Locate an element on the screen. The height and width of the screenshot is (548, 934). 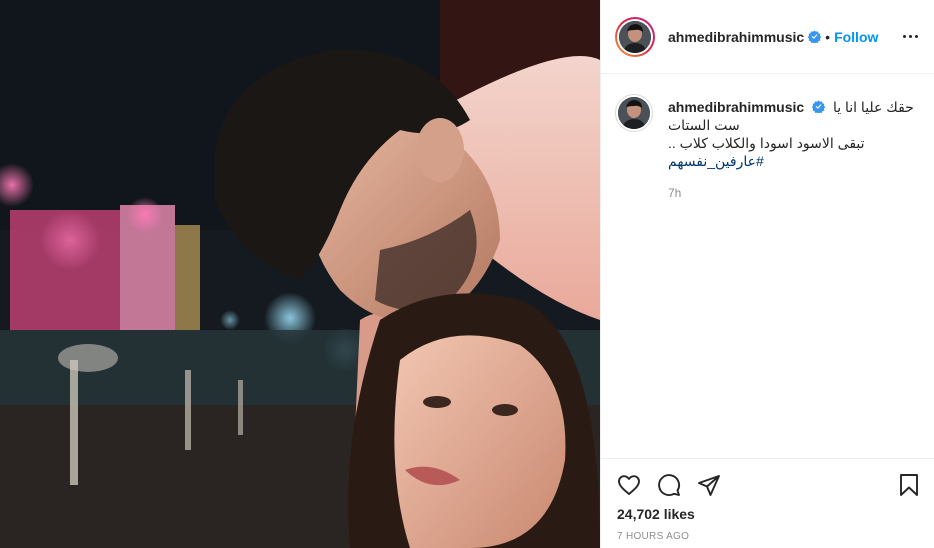
action-bar: 24,702 likes 7 HOURS AGO is located at coordinates (767, 503).